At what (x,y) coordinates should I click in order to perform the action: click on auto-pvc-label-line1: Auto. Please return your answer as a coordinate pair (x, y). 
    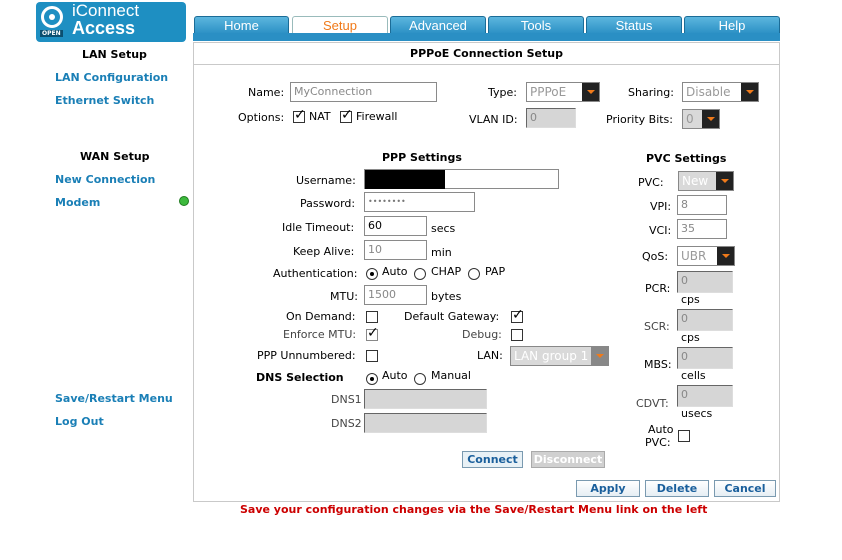
    Looking at the image, I should click on (661, 429).